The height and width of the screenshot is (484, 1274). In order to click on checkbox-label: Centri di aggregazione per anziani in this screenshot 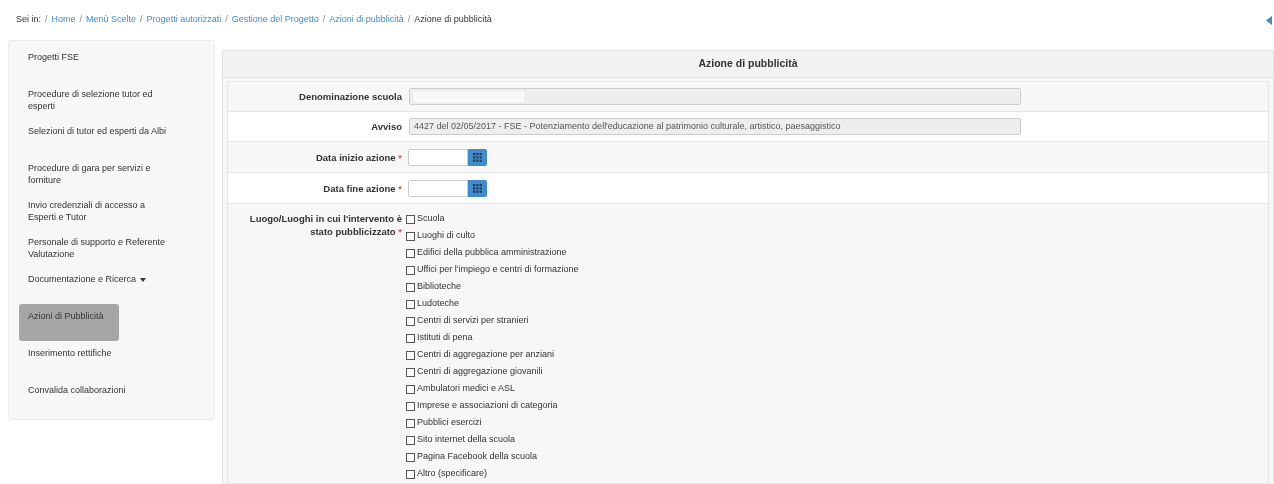, I will do `click(486, 355)`.